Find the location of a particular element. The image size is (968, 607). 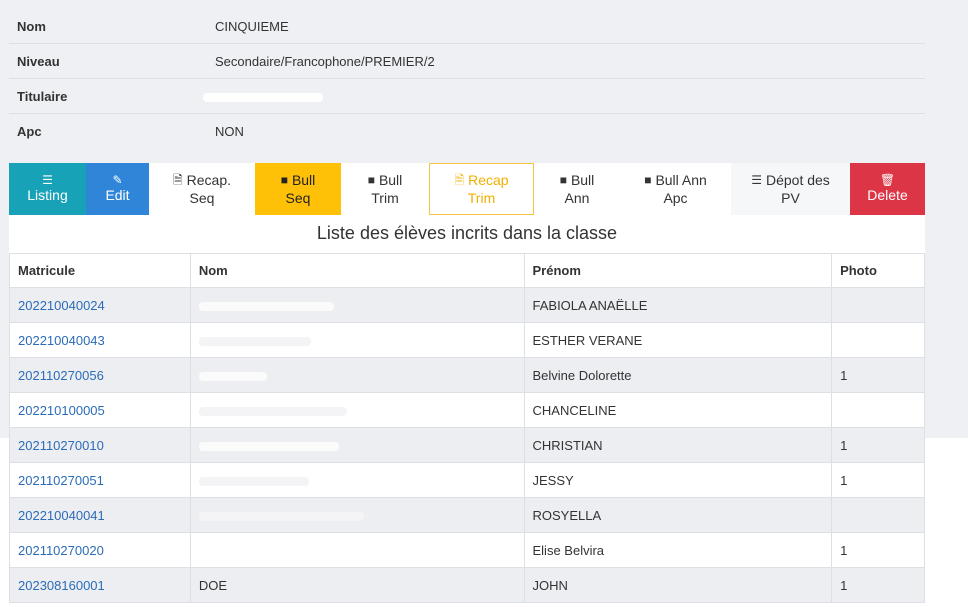

info-label: Titulaire is located at coordinates (42, 96).